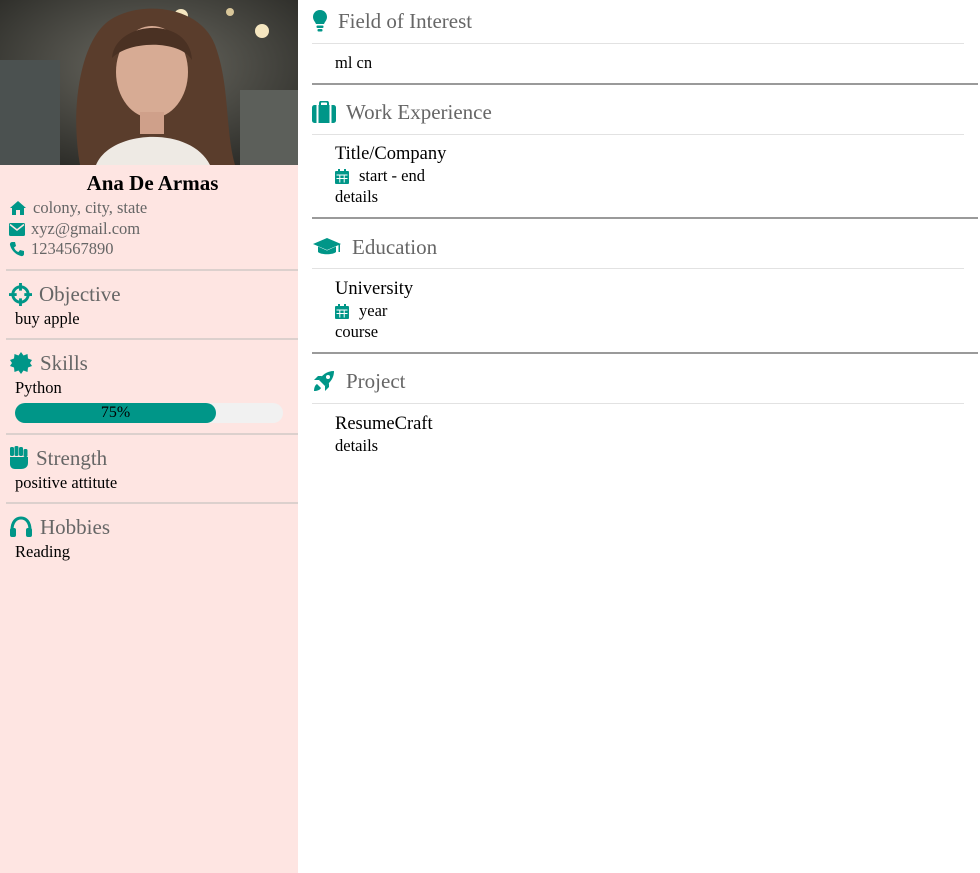 The height and width of the screenshot is (873, 980). Describe the element at coordinates (384, 424) in the screenshot. I see `project-name: ResumeCraft` at that location.